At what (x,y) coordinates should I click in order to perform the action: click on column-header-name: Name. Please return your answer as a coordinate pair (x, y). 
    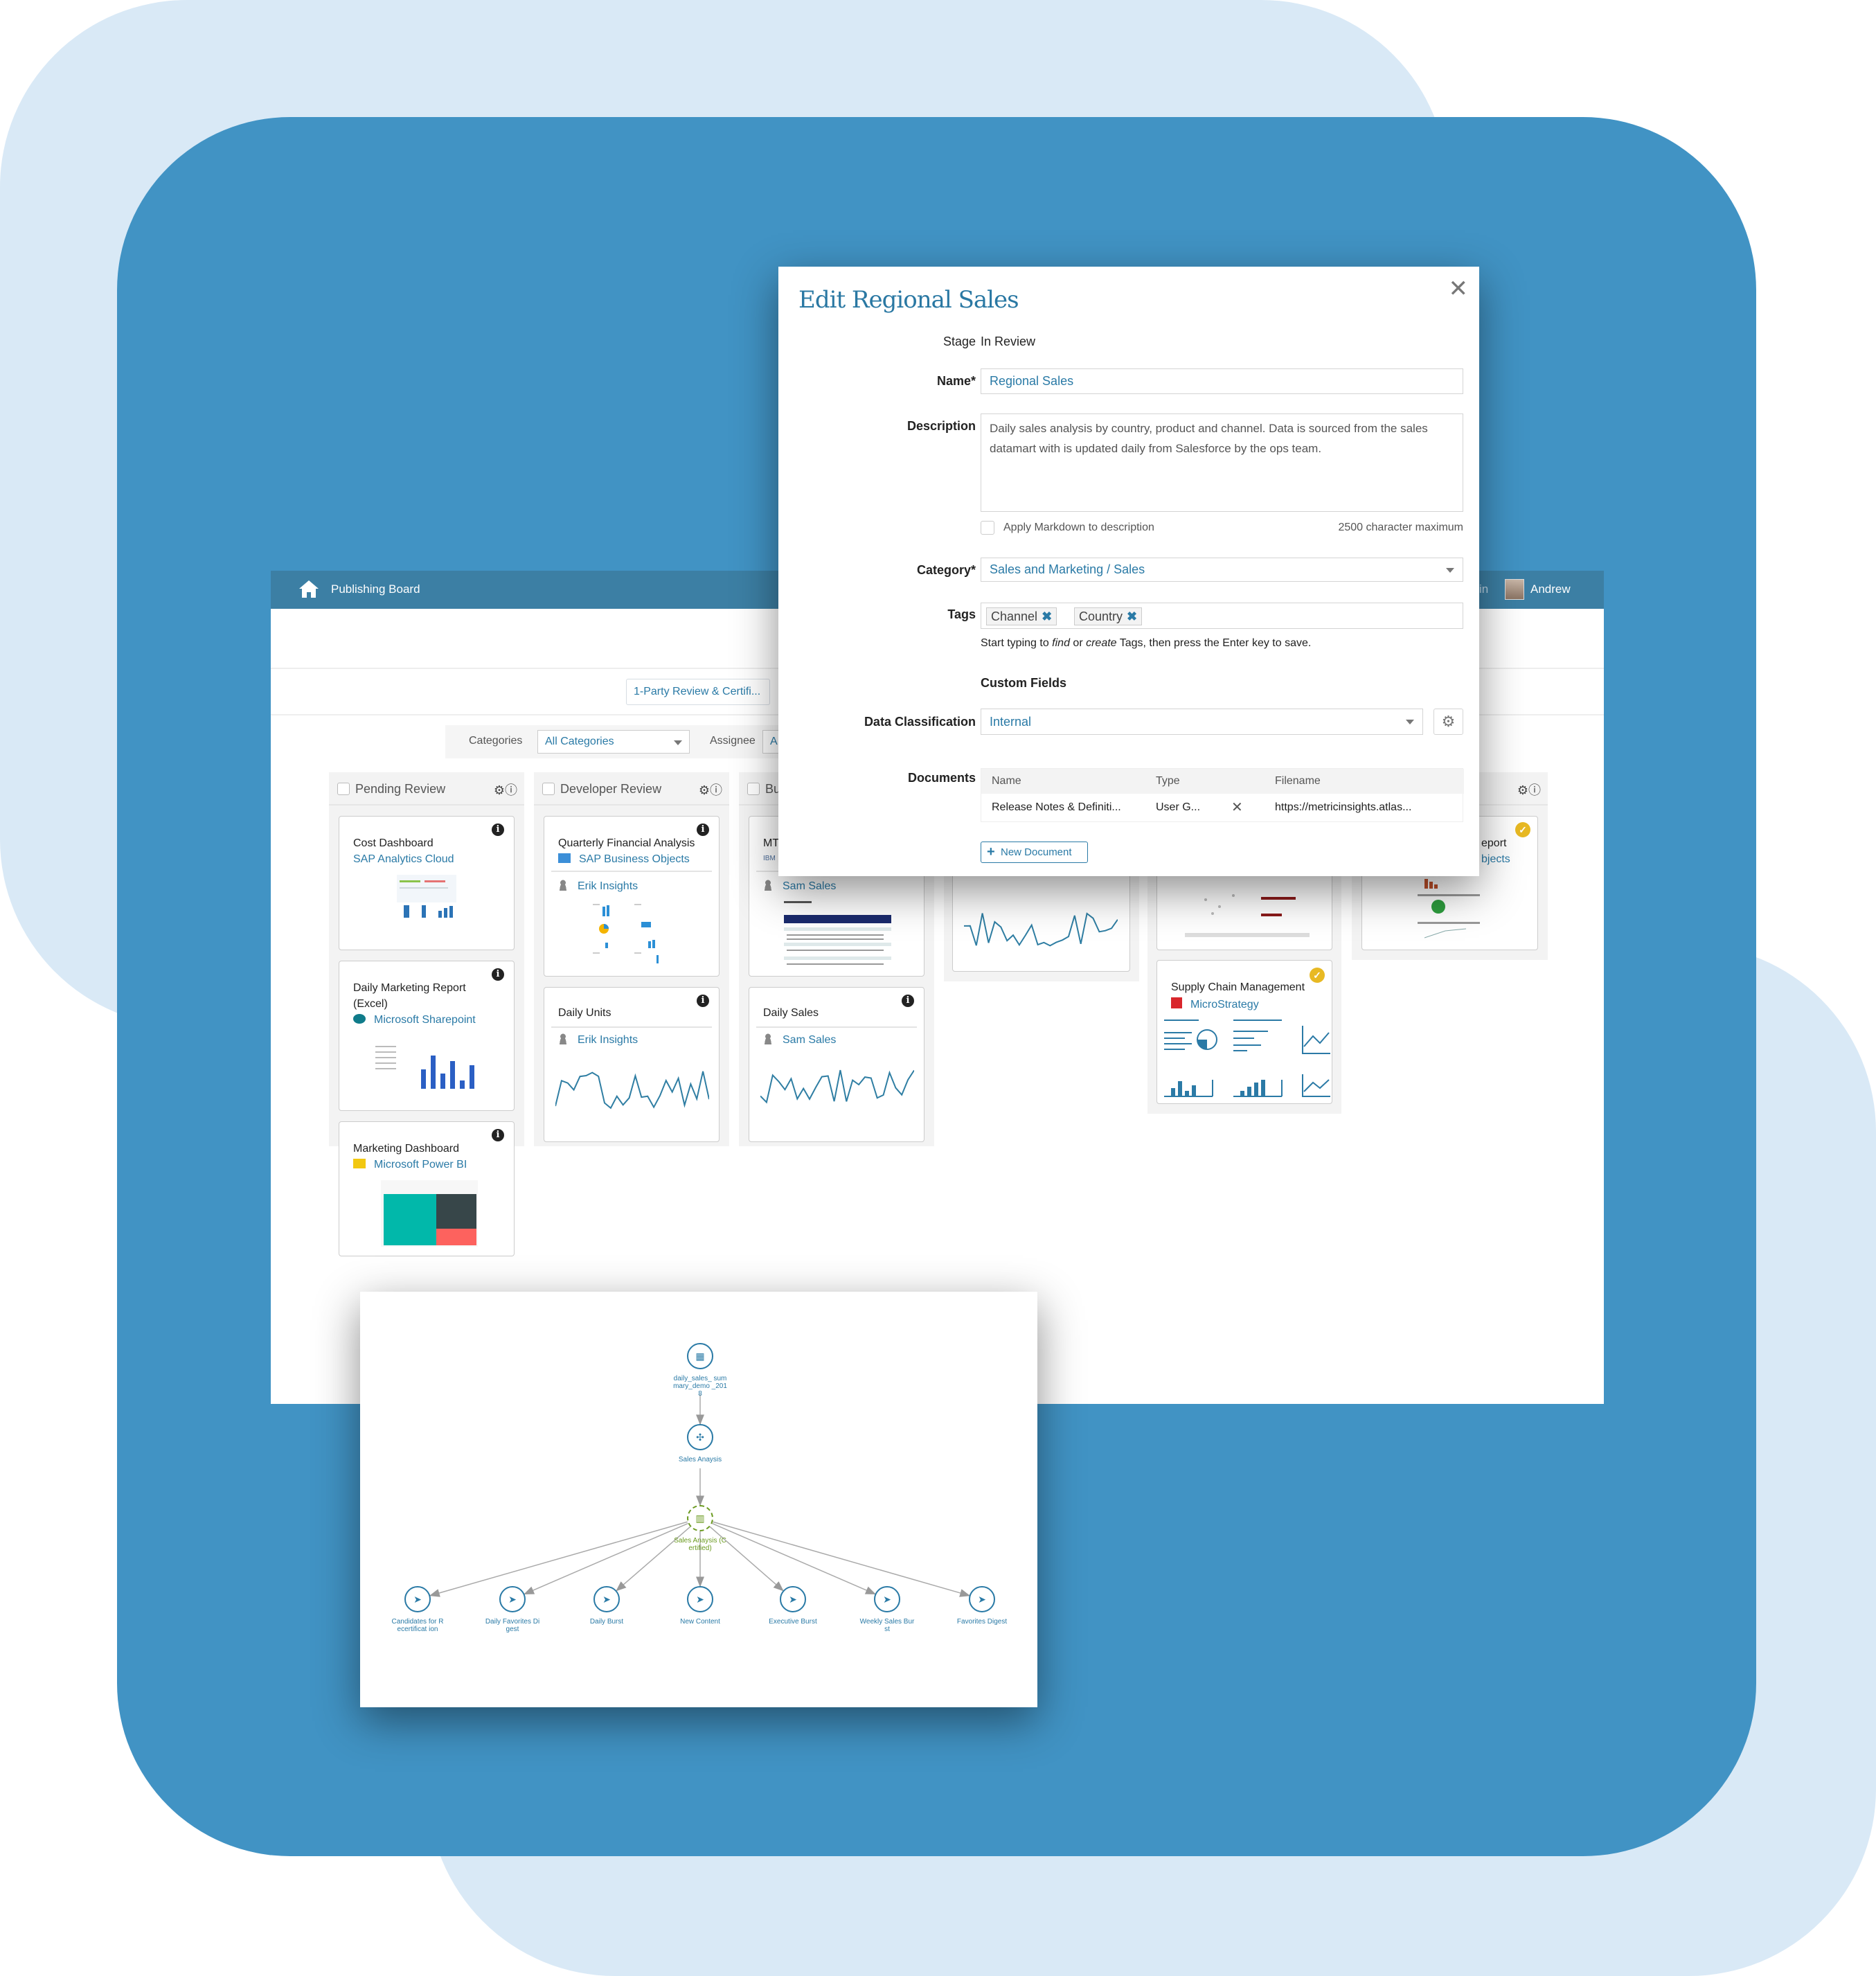
    Looking at the image, I should click on (1006, 781).